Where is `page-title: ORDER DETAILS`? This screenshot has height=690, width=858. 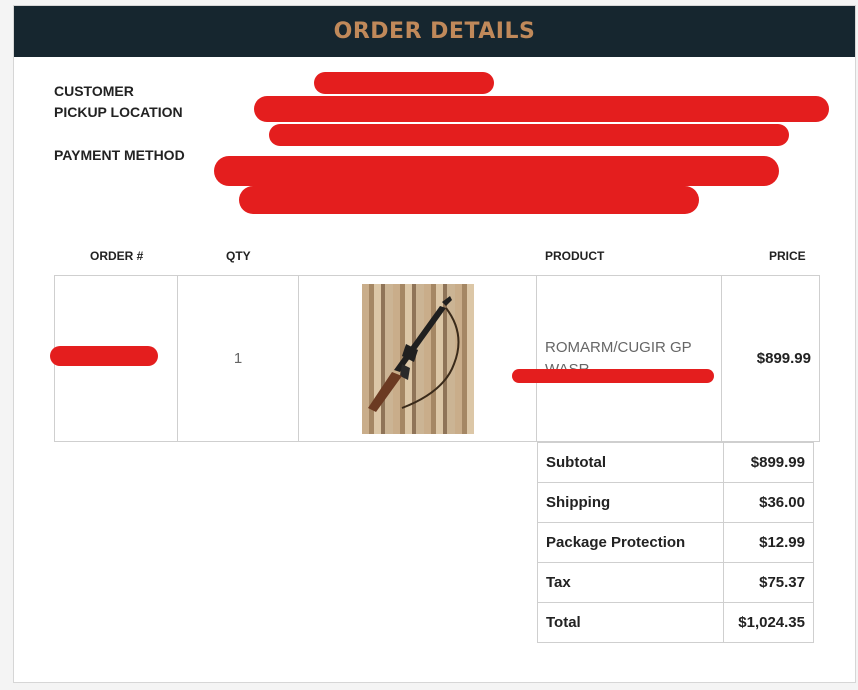 page-title: ORDER DETAILS is located at coordinates (434, 31).